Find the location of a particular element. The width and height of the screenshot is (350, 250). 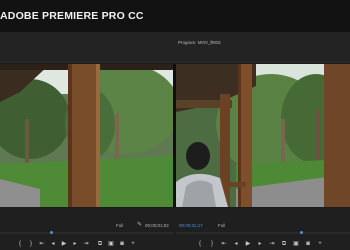

play-icon: ▶ is located at coordinates (64, 244).